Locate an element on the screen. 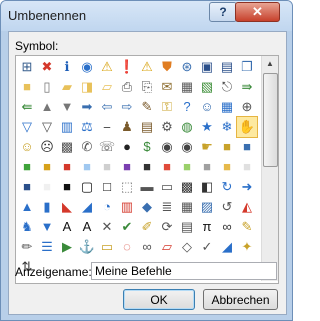  clip-icon: ⎯ is located at coordinates (107, 127).